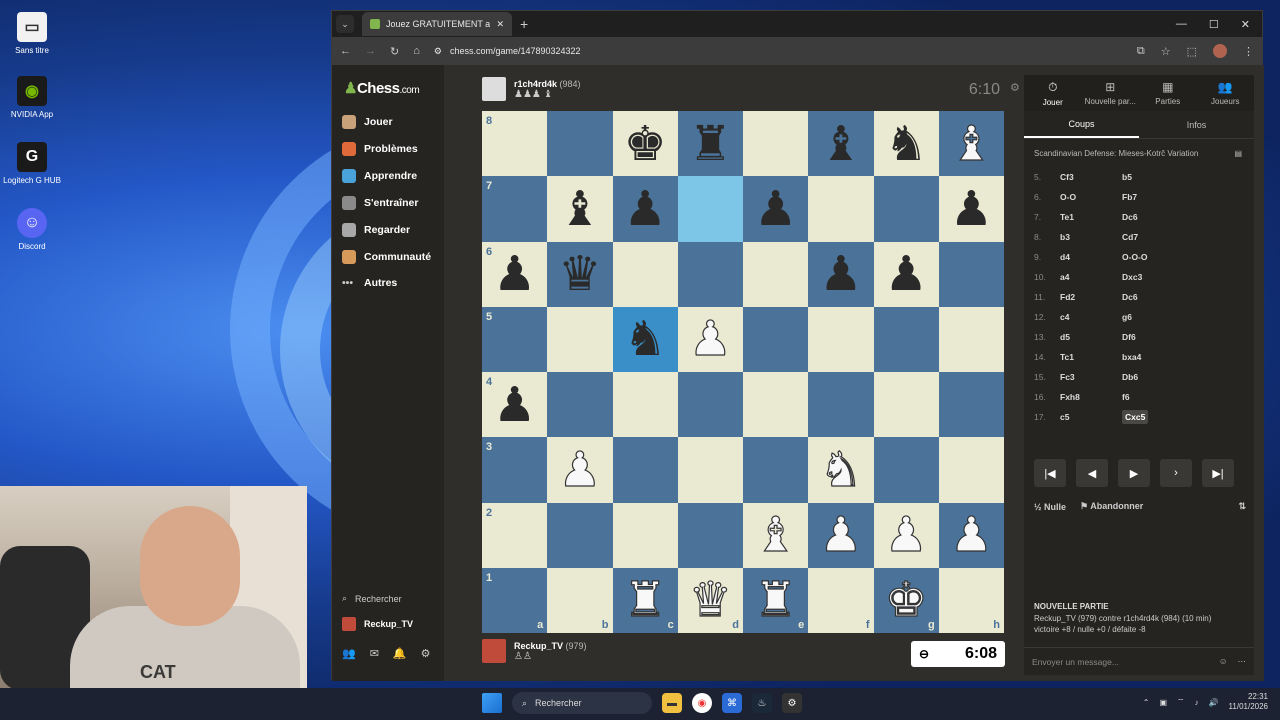 This screenshot has width=1280, height=720. What do you see at coordinates (971, 209) in the screenshot?
I see `board-square-h7: ♟` at bounding box center [971, 209].